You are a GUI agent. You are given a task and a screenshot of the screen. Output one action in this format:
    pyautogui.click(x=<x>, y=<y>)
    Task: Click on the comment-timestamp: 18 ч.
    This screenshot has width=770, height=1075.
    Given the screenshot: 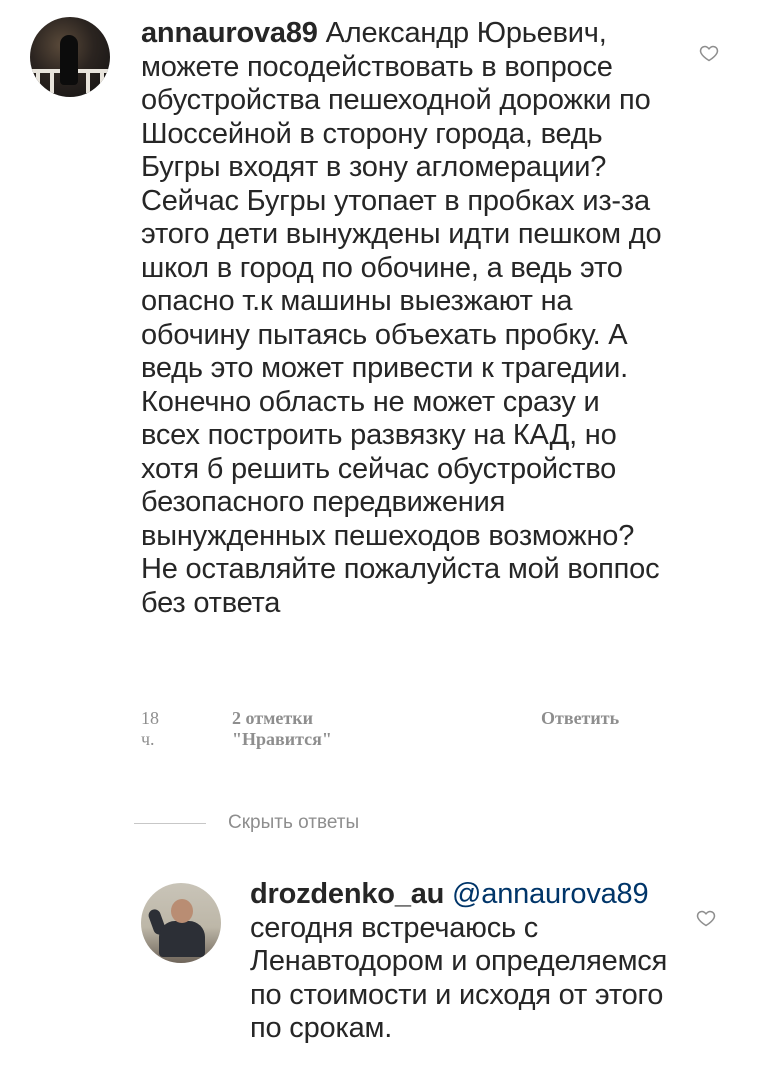 What is the action you would take?
    pyautogui.click(x=150, y=728)
    